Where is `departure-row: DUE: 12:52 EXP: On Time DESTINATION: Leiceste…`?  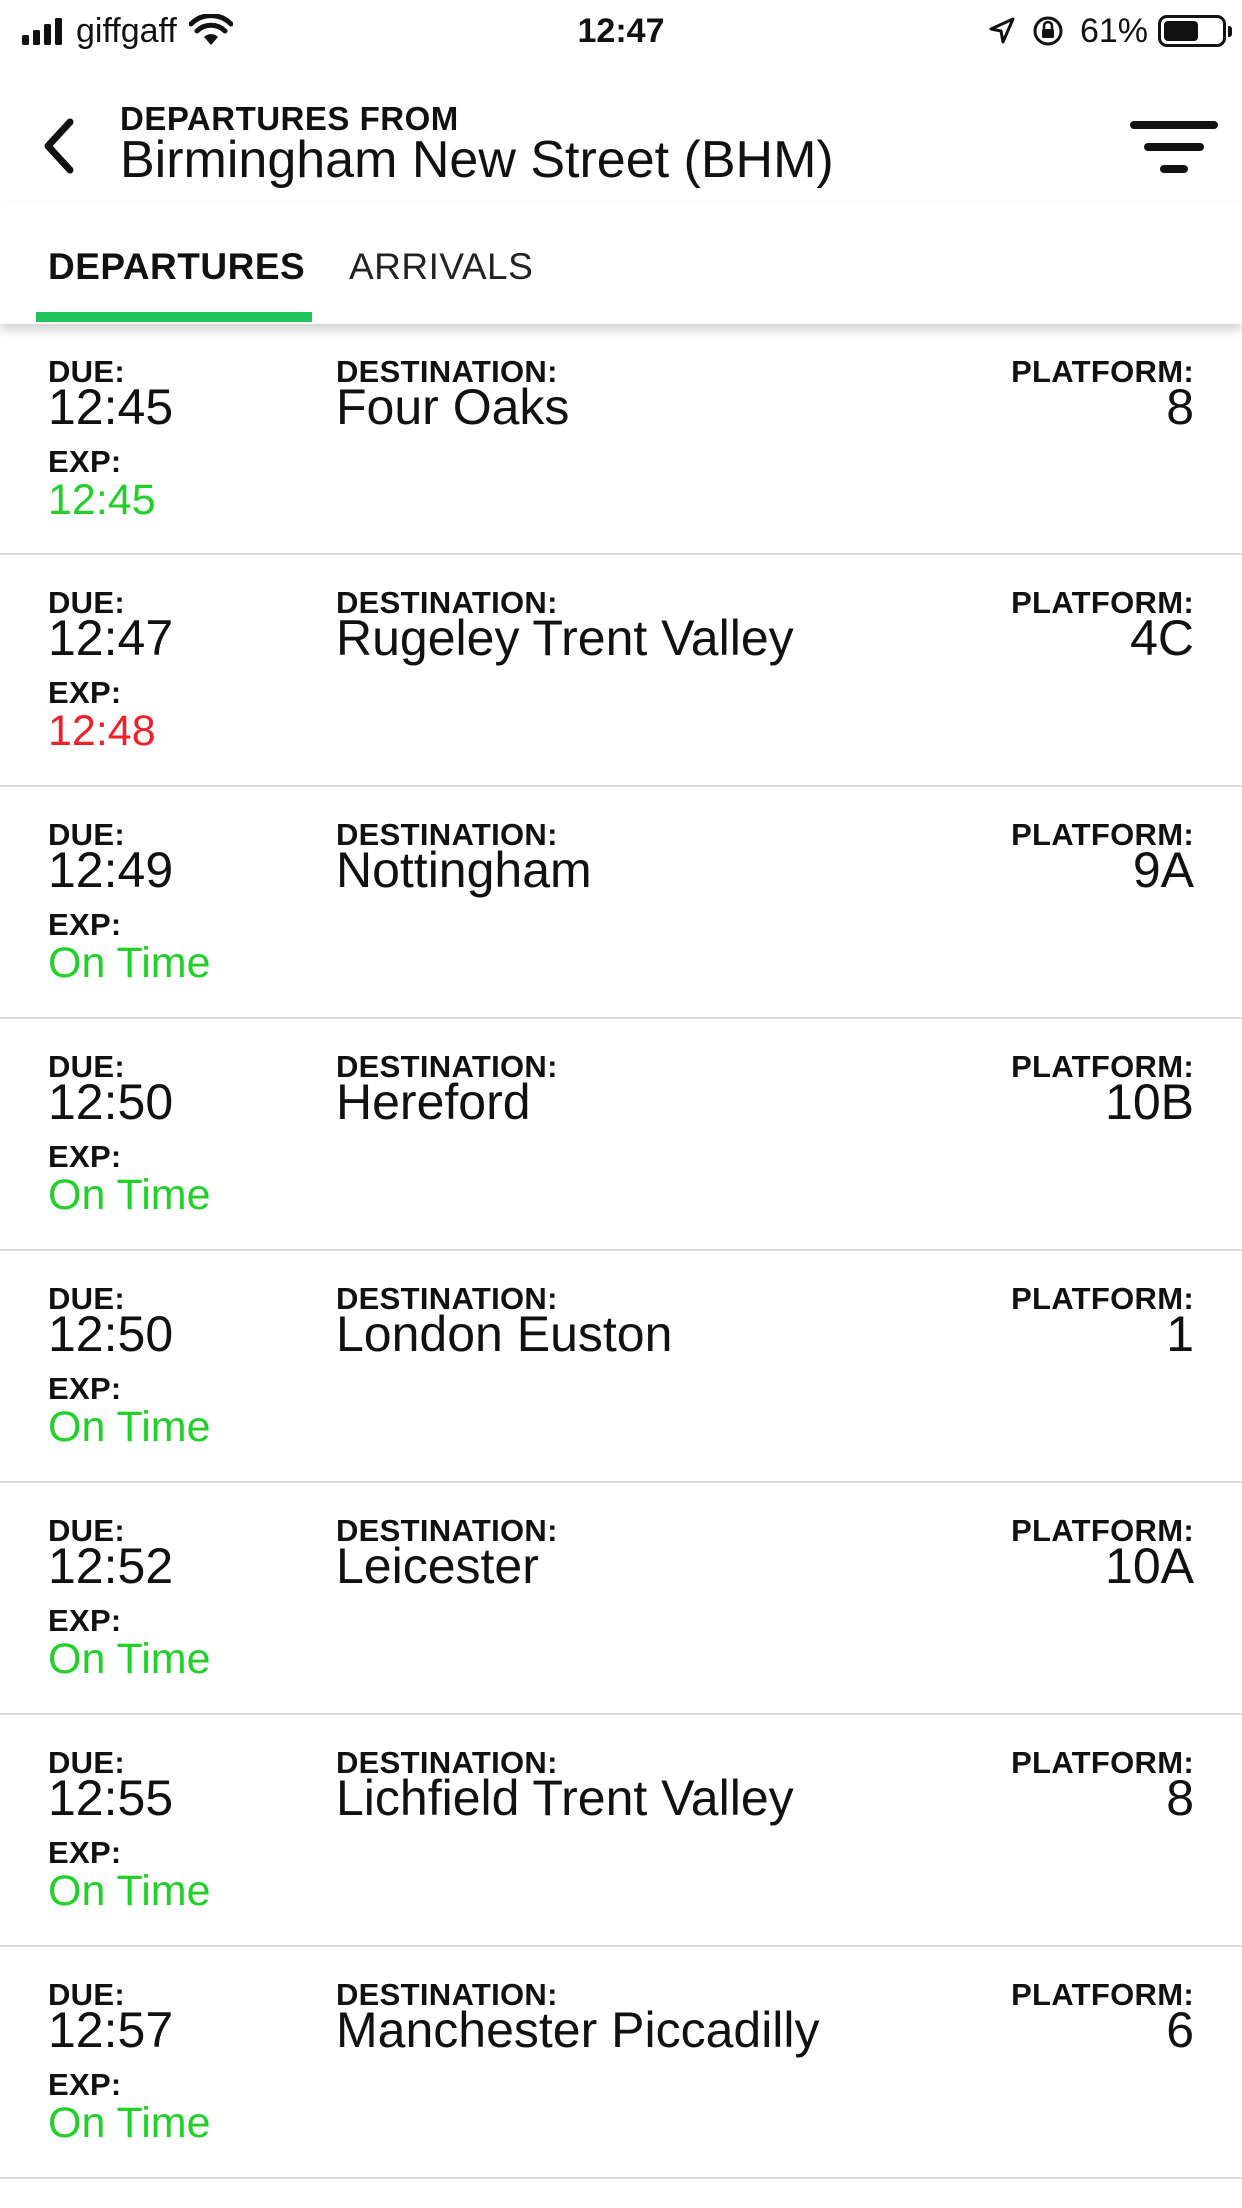 departure-row: DUE: 12:52 EXP: On Time DESTINATION: Leiceste… is located at coordinates (621, 1599).